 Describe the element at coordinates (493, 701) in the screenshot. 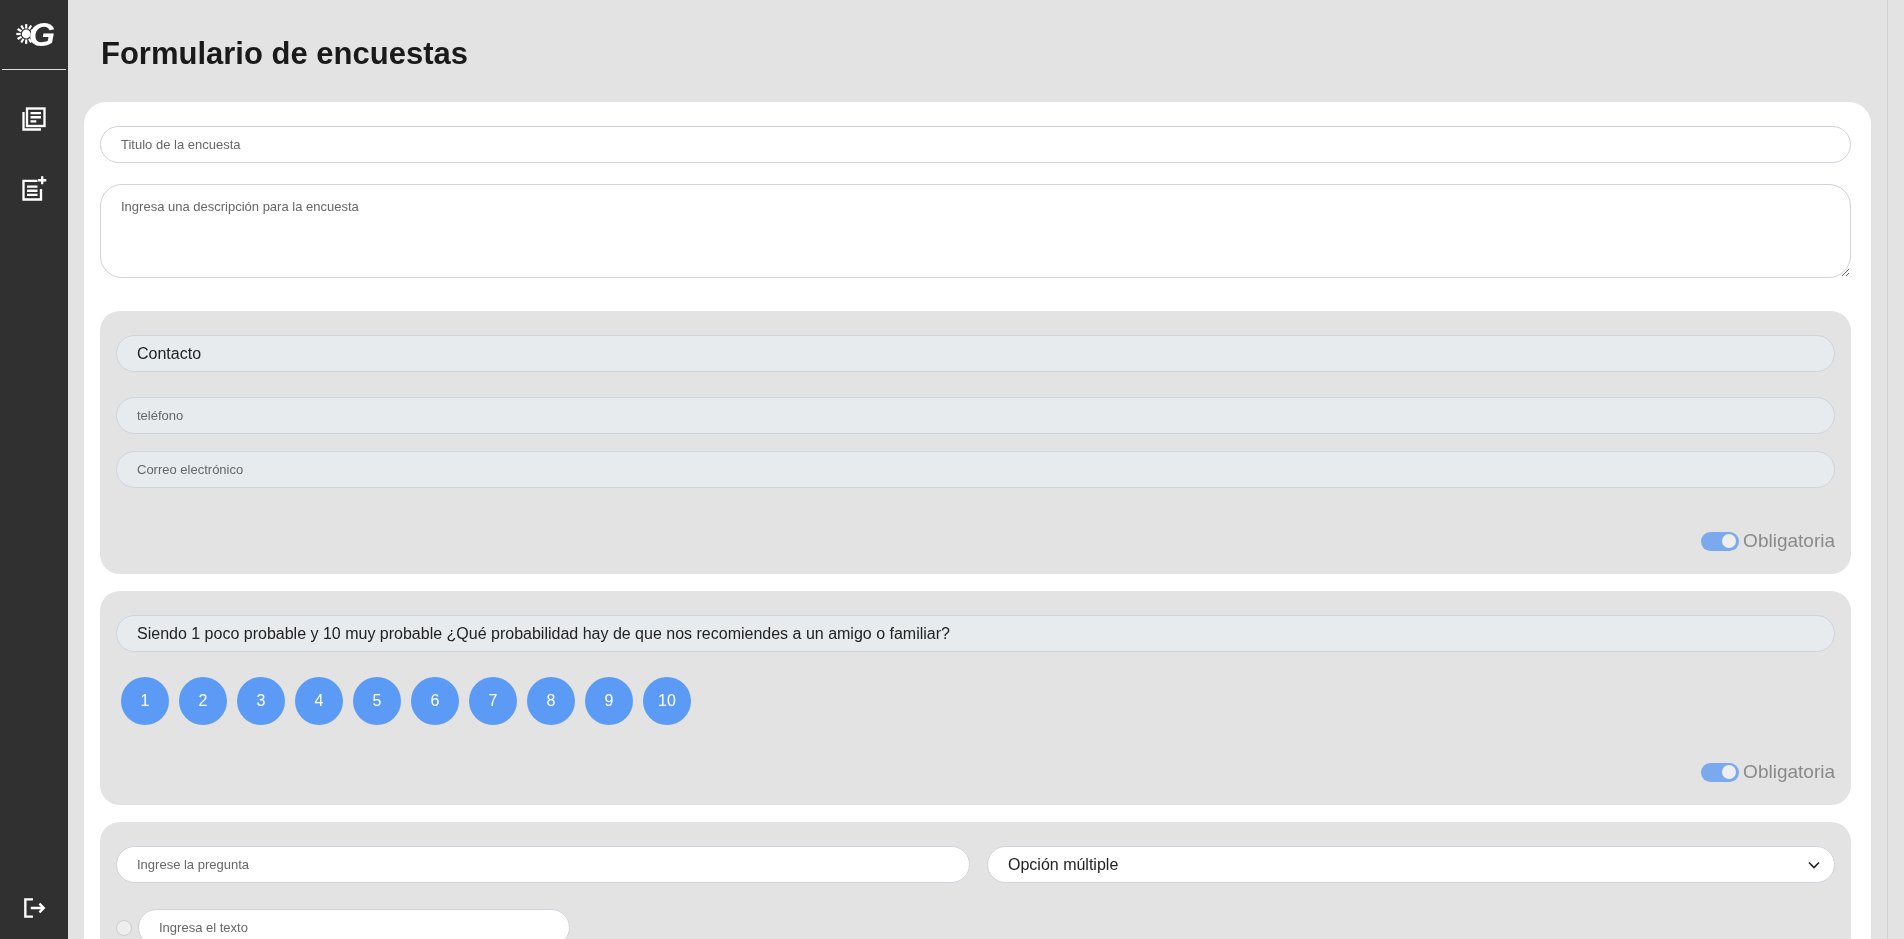

I see `scale-option: 7` at that location.